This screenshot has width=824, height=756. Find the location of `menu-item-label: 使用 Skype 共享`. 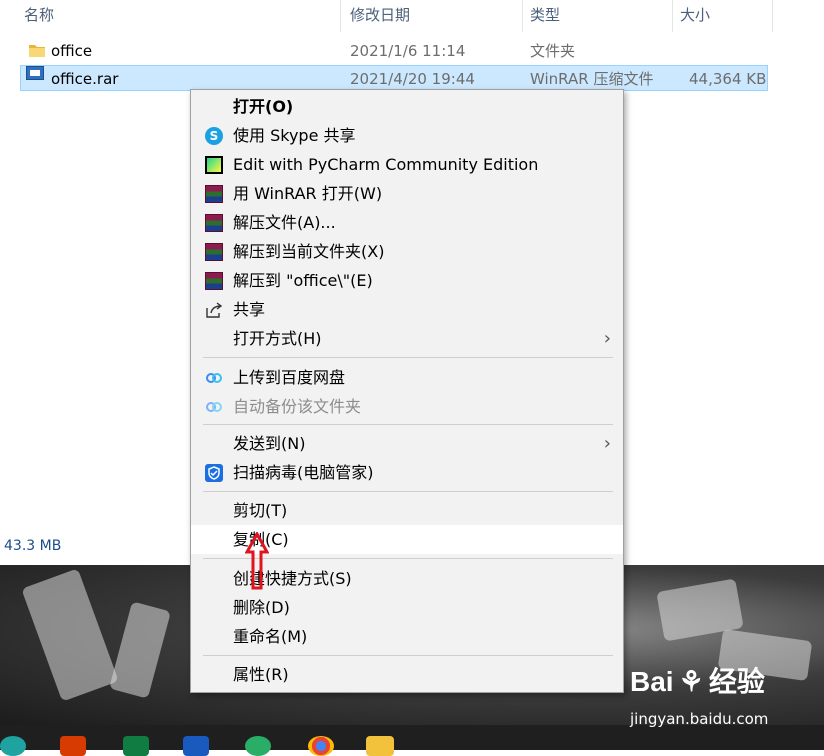

menu-item-label: 使用 Skype 共享 is located at coordinates (294, 135).